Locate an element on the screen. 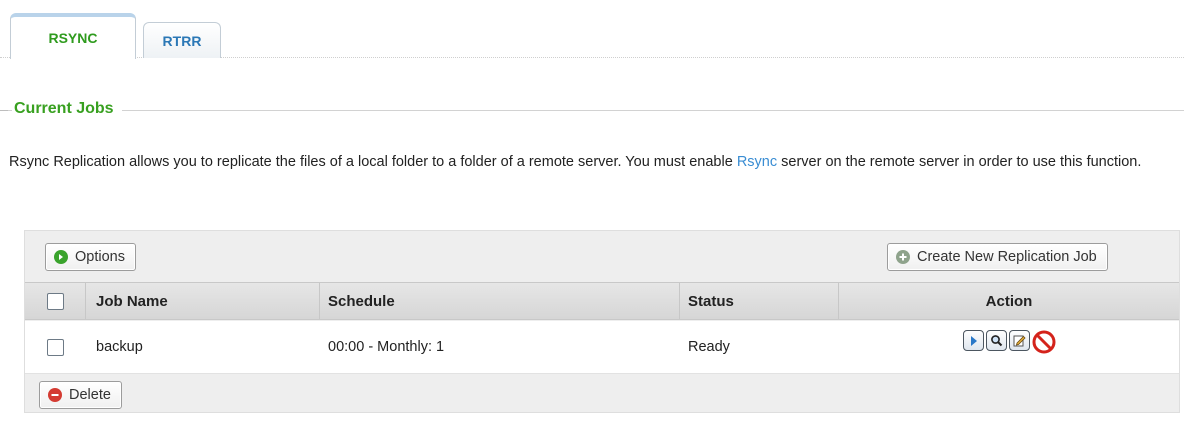 This screenshot has height=427, width=1184. header-action: Action is located at coordinates (1009, 301).